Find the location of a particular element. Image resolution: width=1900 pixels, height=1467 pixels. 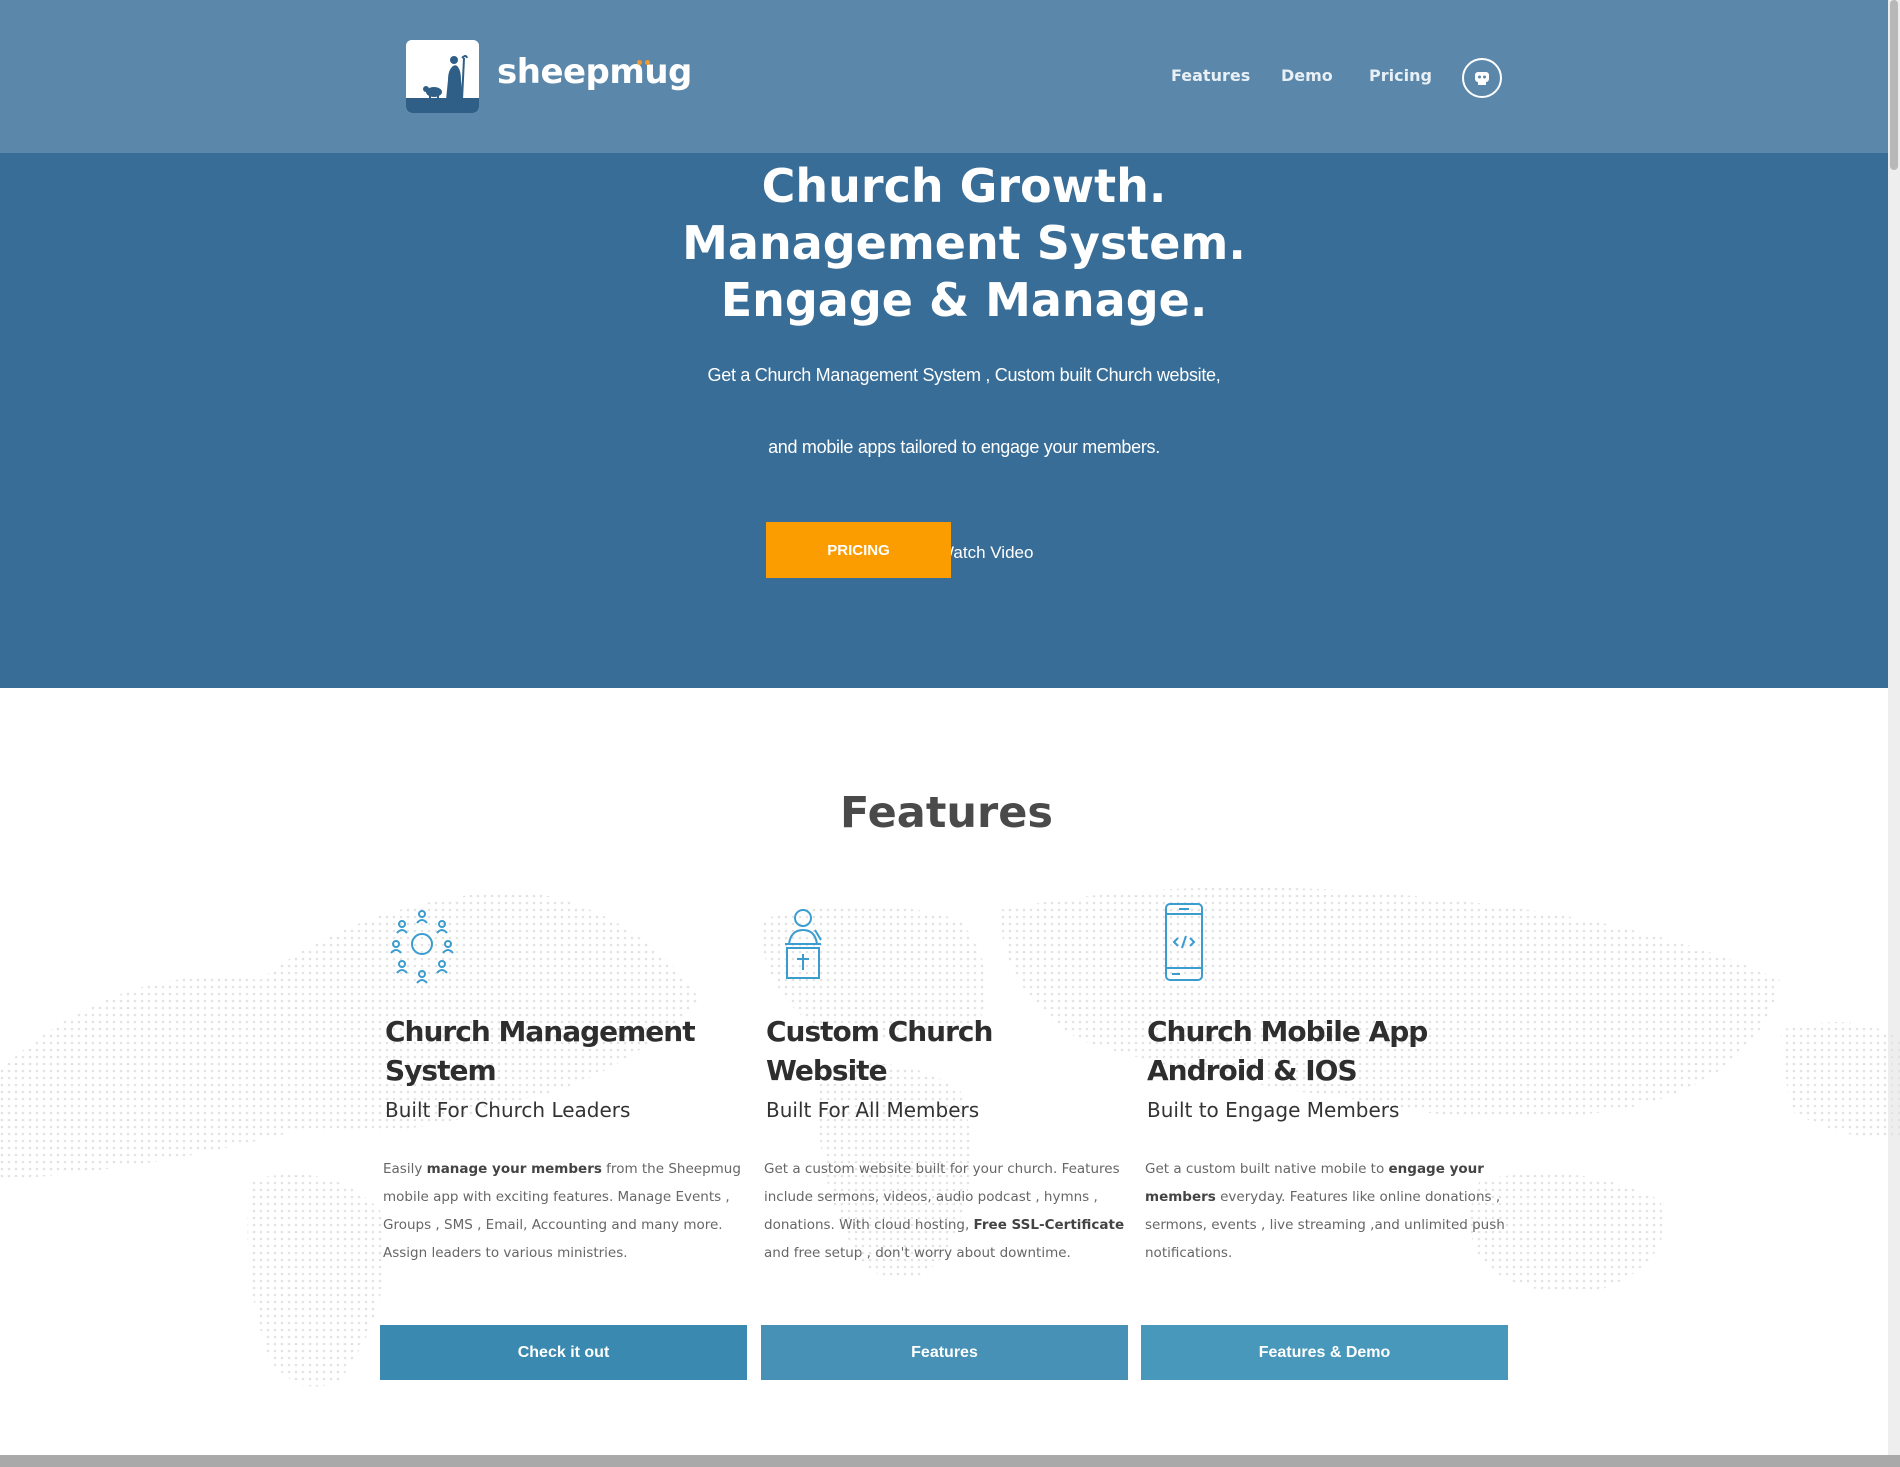

desc-bold-text: manage your members is located at coordinates (514, 1169).